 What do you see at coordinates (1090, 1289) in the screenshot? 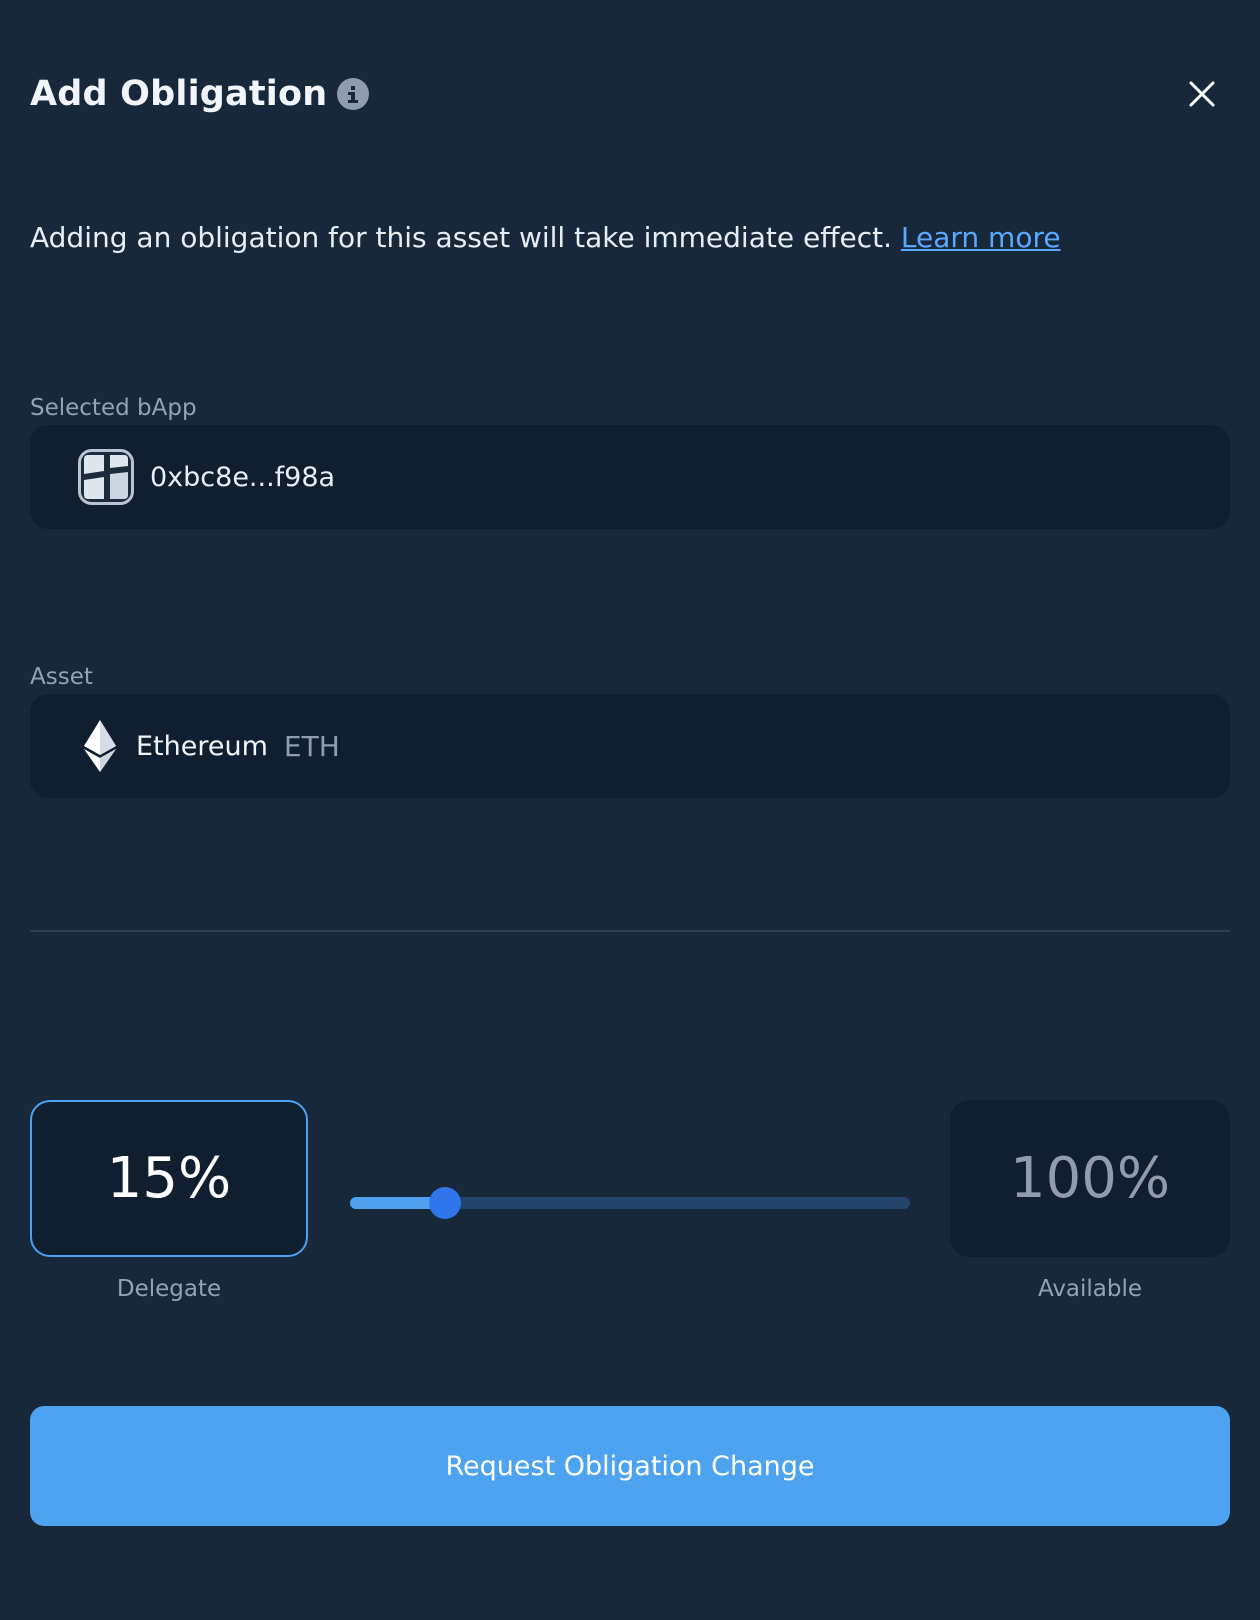
I see `available-label: Available` at bounding box center [1090, 1289].